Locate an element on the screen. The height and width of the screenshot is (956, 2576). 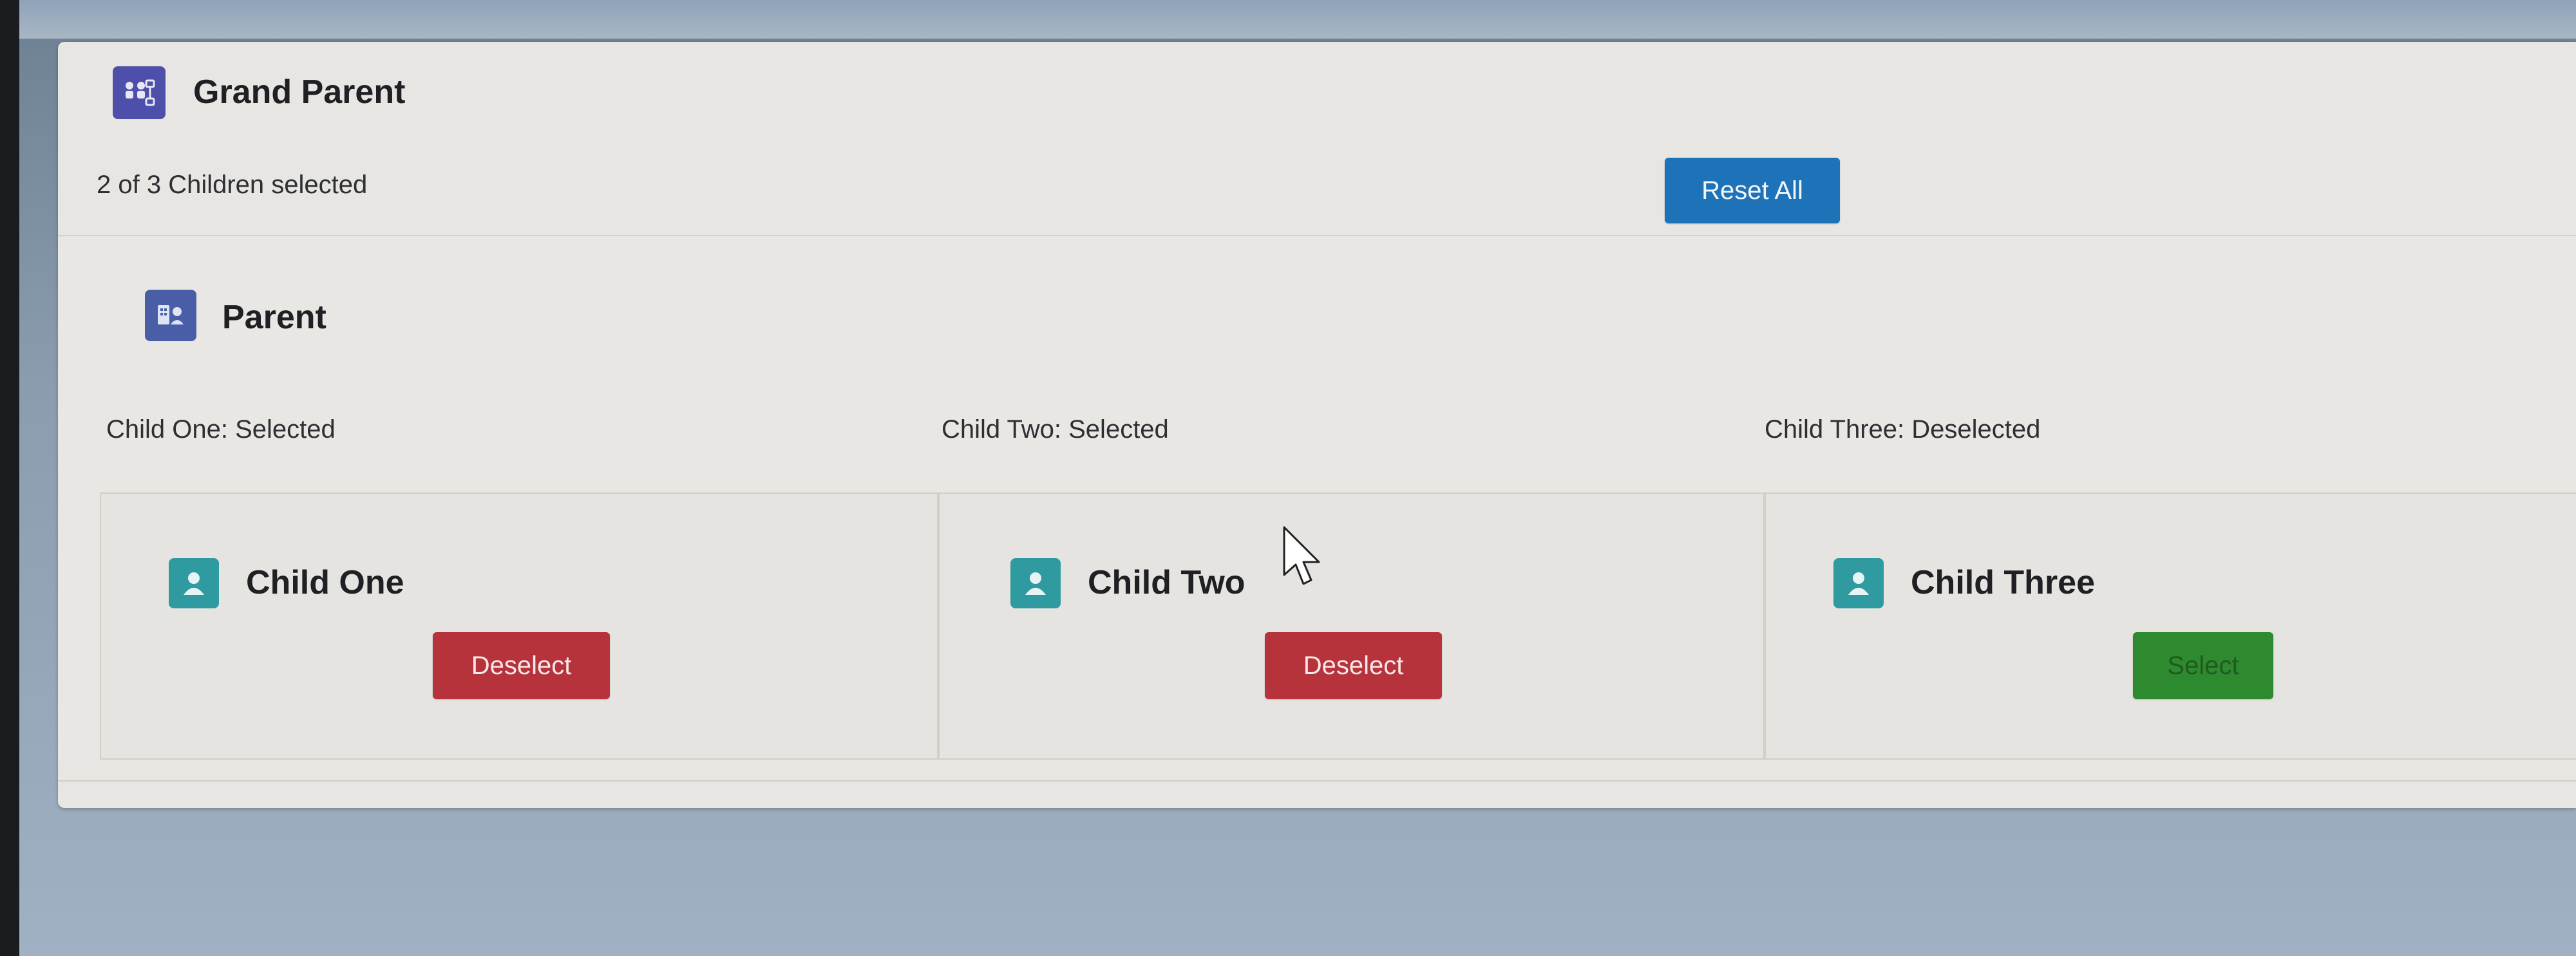
child-two-title: Child Two is located at coordinates (1166, 582).